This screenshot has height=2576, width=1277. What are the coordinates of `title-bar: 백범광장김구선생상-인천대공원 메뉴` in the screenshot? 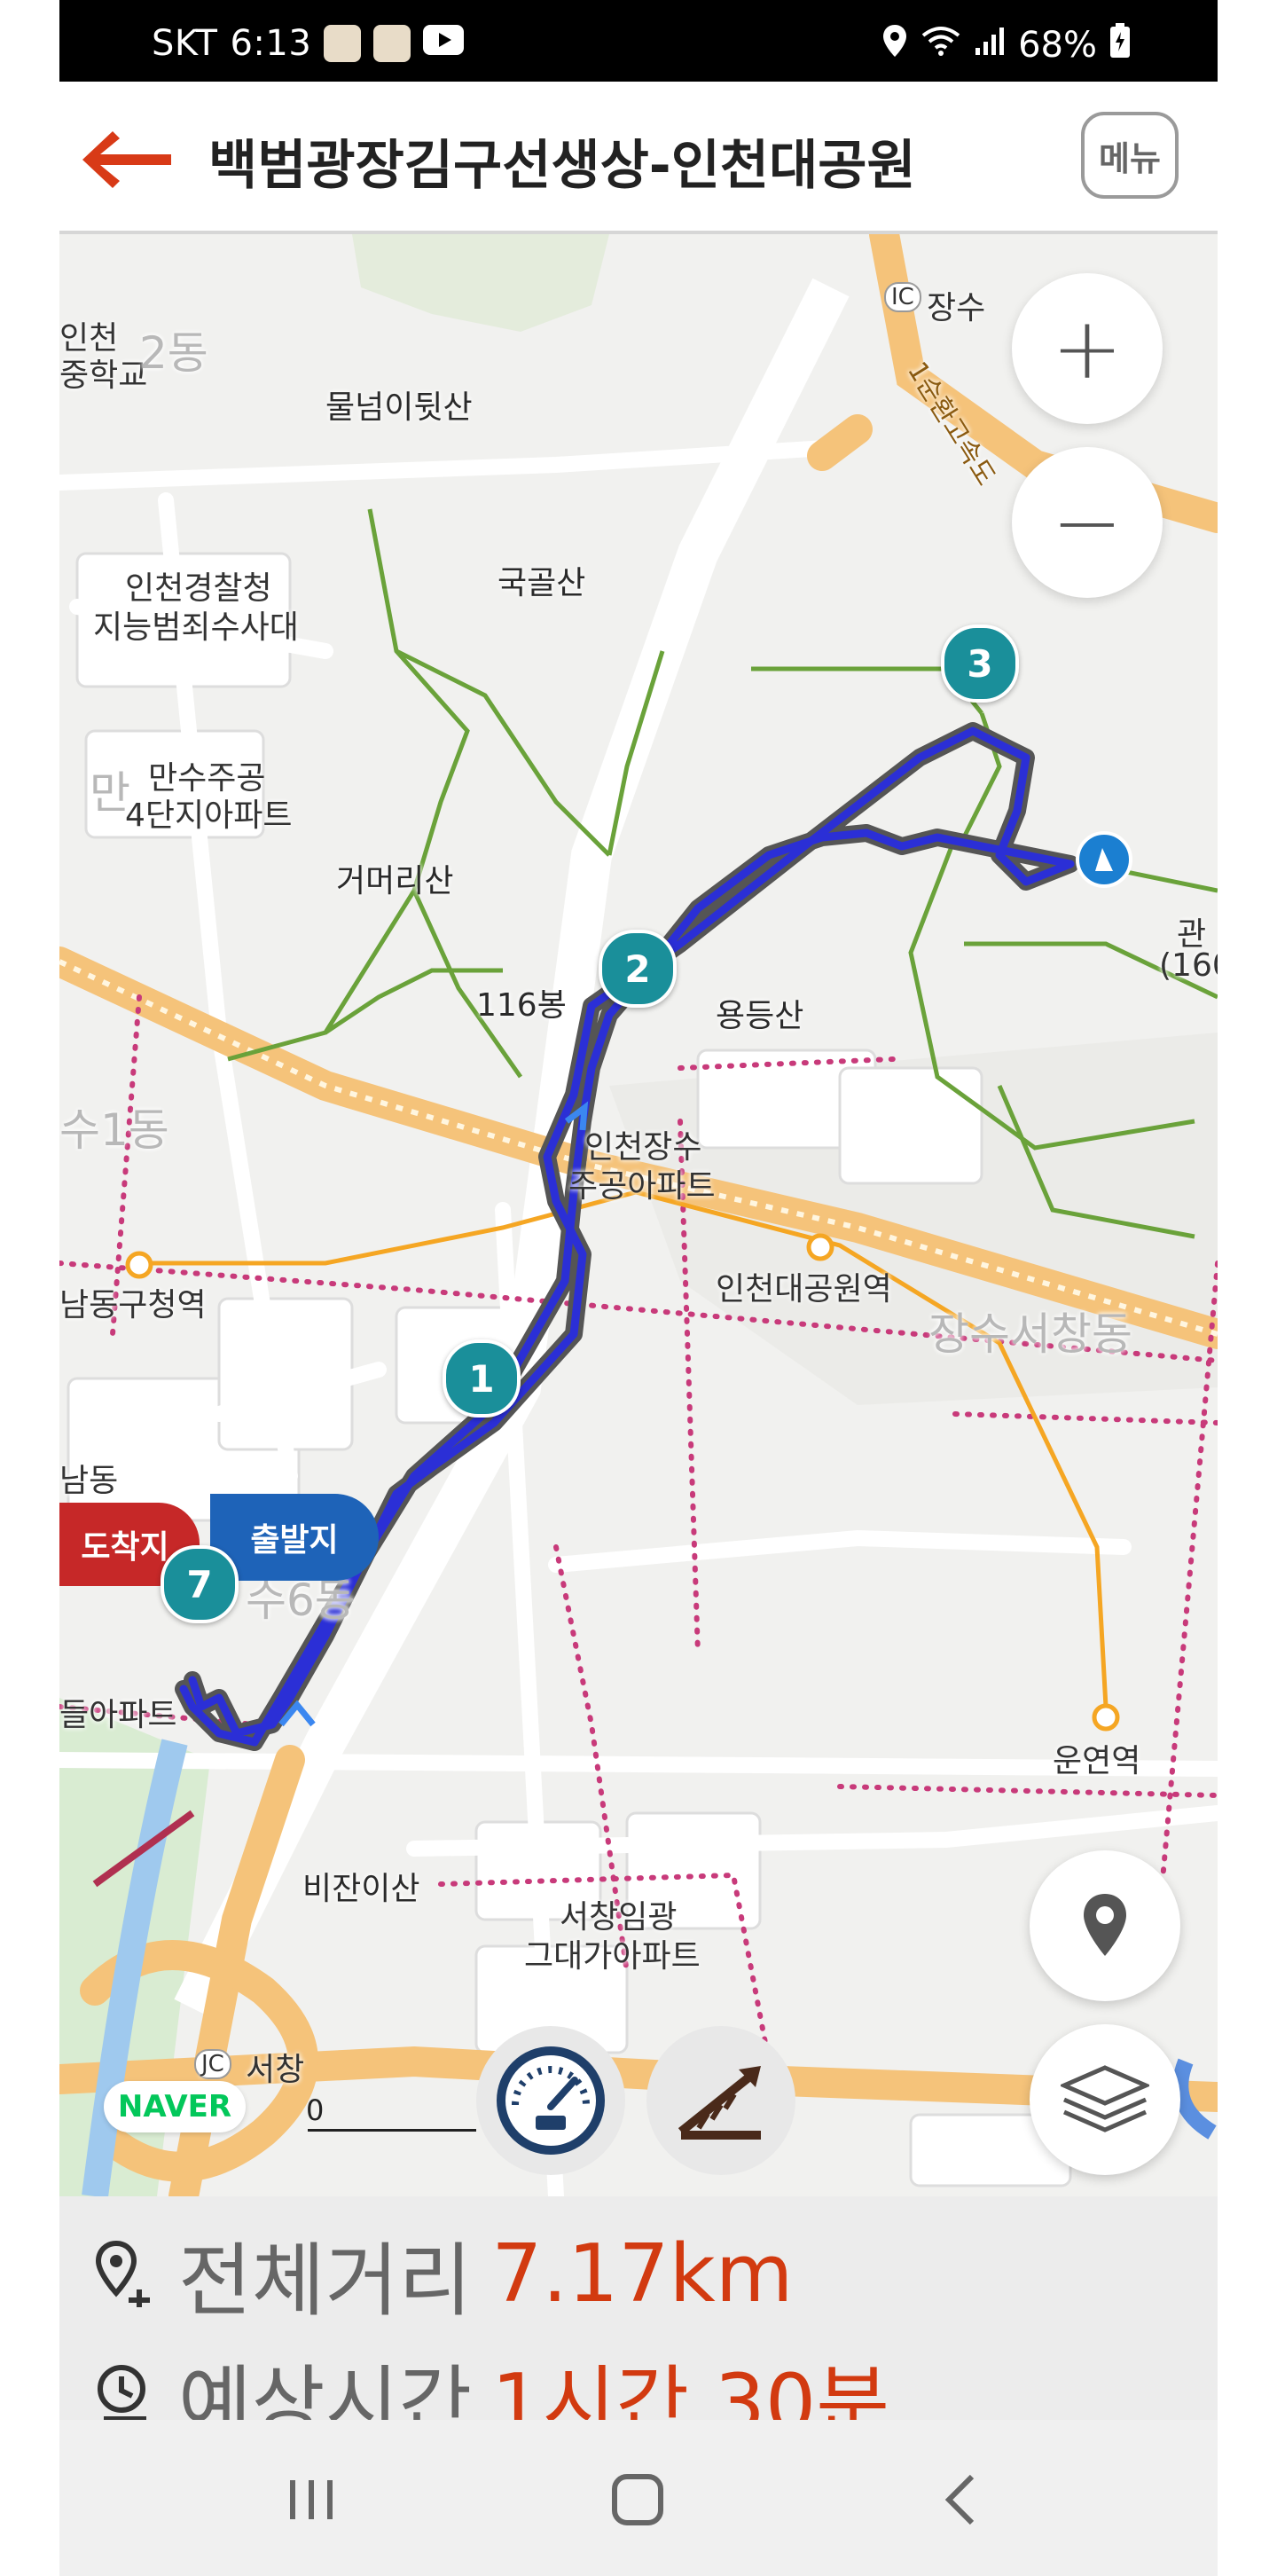 It's located at (638, 158).